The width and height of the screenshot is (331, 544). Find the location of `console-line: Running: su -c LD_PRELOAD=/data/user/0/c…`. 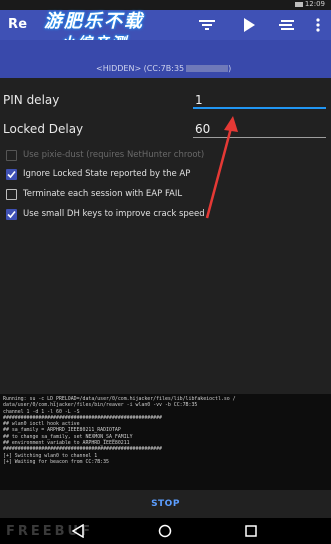

console-line: Running: su -c LD_PRELOAD=/data/user/0/c… is located at coordinates (119, 399).